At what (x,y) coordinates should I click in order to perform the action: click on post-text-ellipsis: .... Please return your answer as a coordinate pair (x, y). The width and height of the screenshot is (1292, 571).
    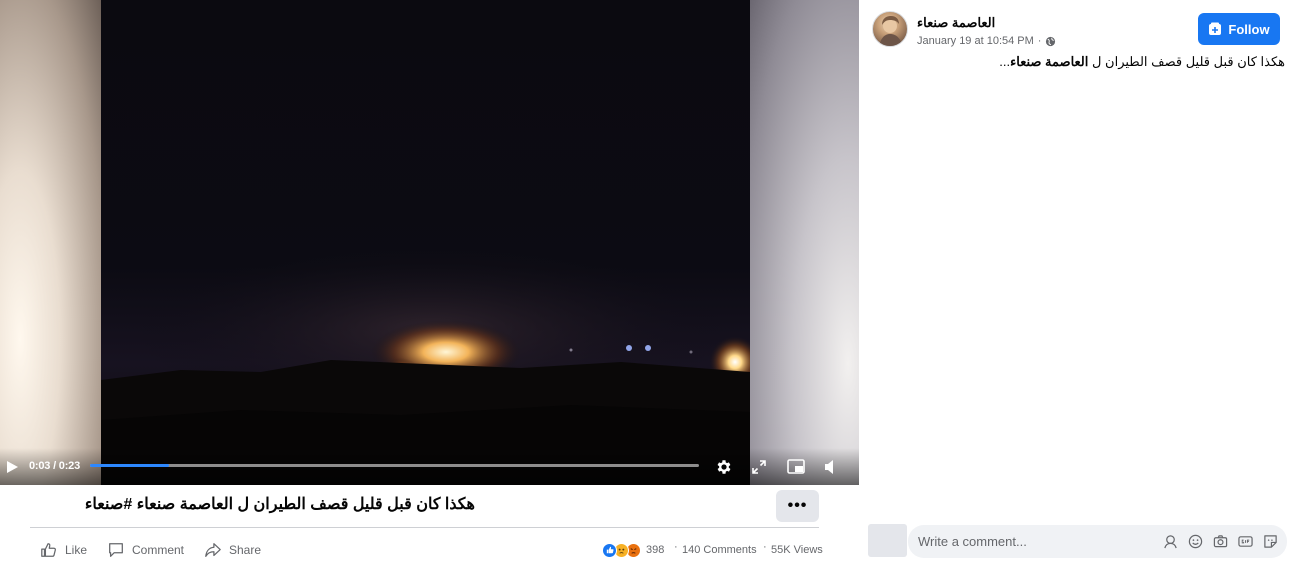
    Looking at the image, I should click on (1005, 61).